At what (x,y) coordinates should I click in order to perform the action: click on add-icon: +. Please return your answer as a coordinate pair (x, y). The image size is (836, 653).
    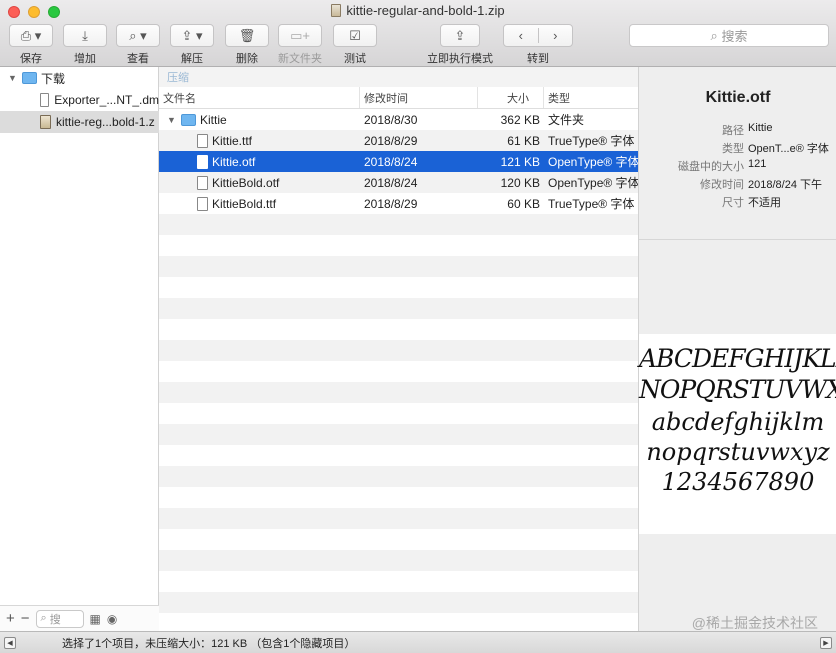
    Looking at the image, I should click on (10, 618).